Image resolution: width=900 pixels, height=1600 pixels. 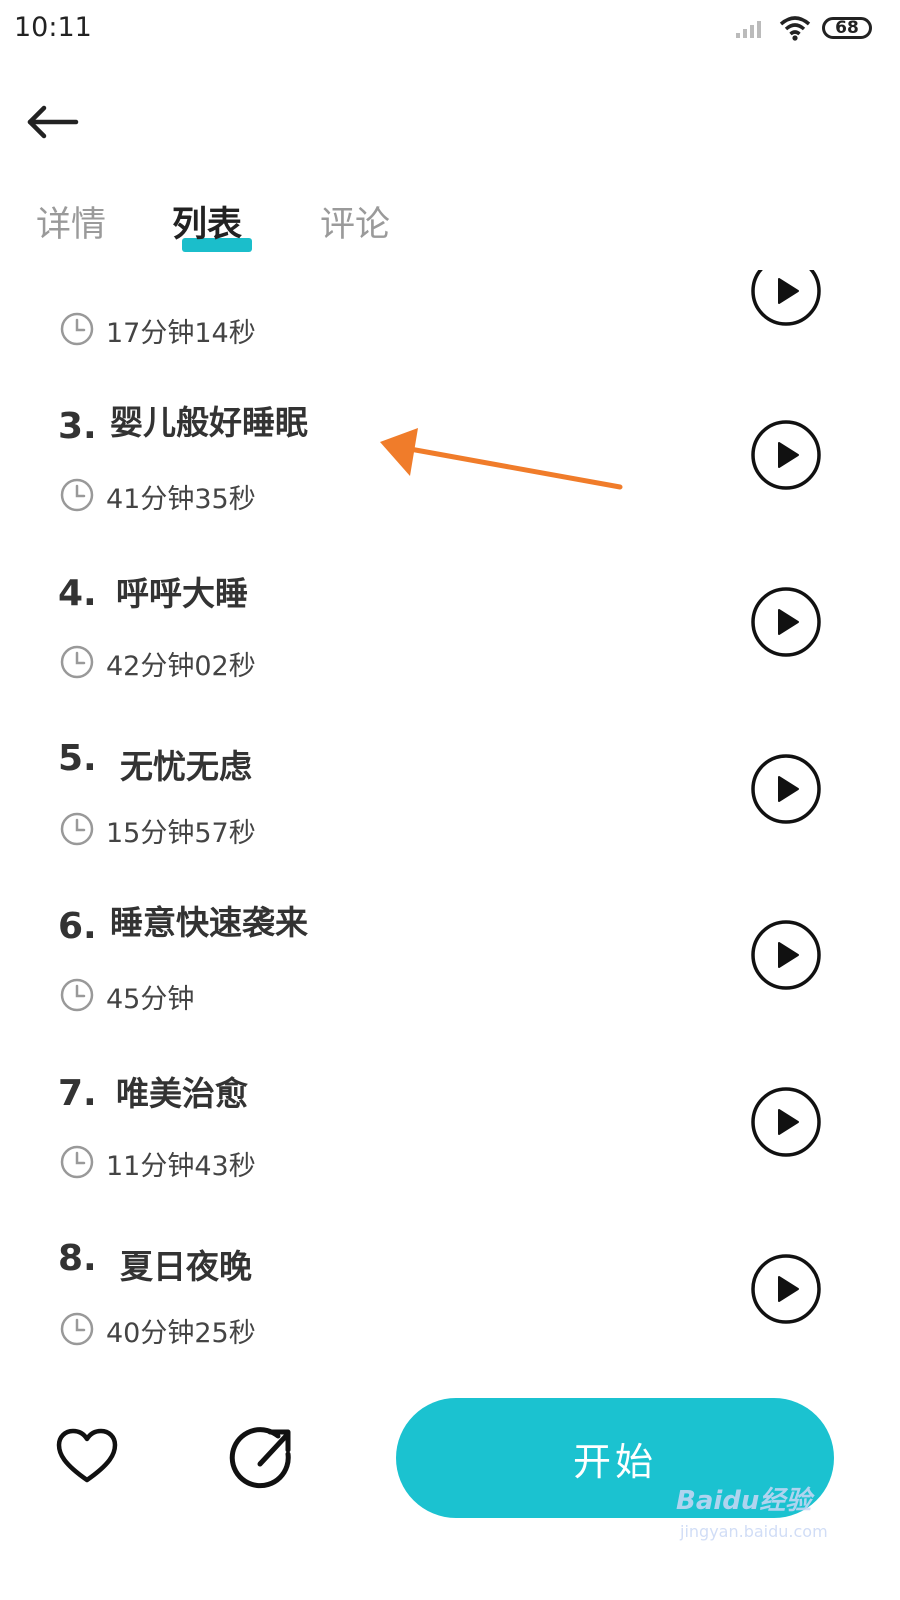 What do you see at coordinates (77, 593) in the screenshot?
I see `track-number: 4.` at bounding box center [77, 593].